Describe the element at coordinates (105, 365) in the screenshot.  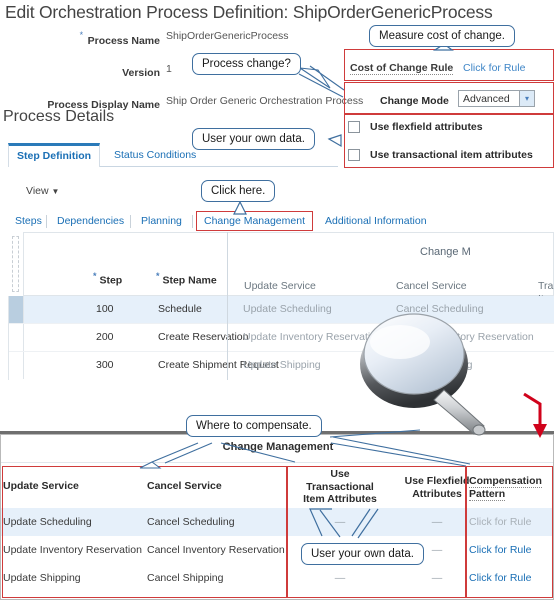
I see `cell-step: 300` at that location.